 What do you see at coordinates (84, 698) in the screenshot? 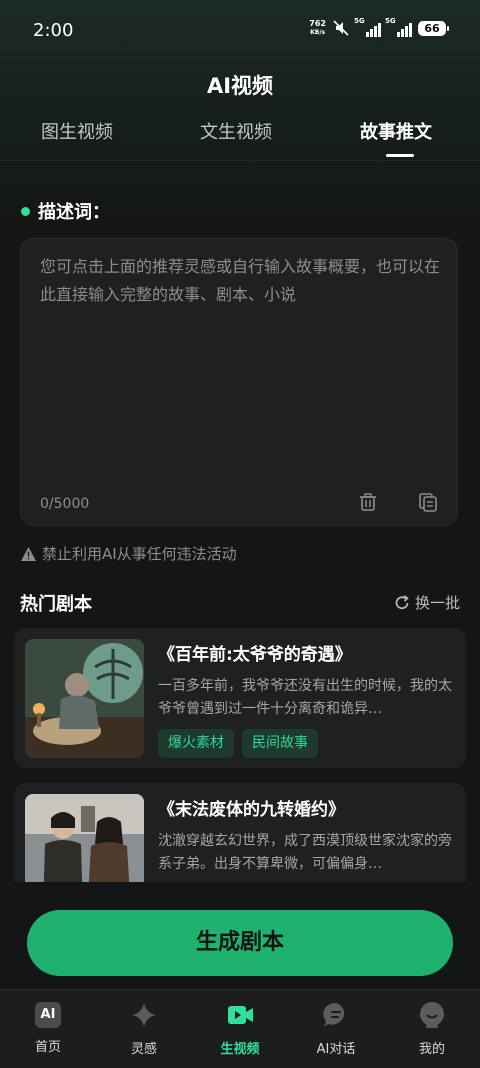
I see `script-thumbnail` at bounding box center [84, 698].